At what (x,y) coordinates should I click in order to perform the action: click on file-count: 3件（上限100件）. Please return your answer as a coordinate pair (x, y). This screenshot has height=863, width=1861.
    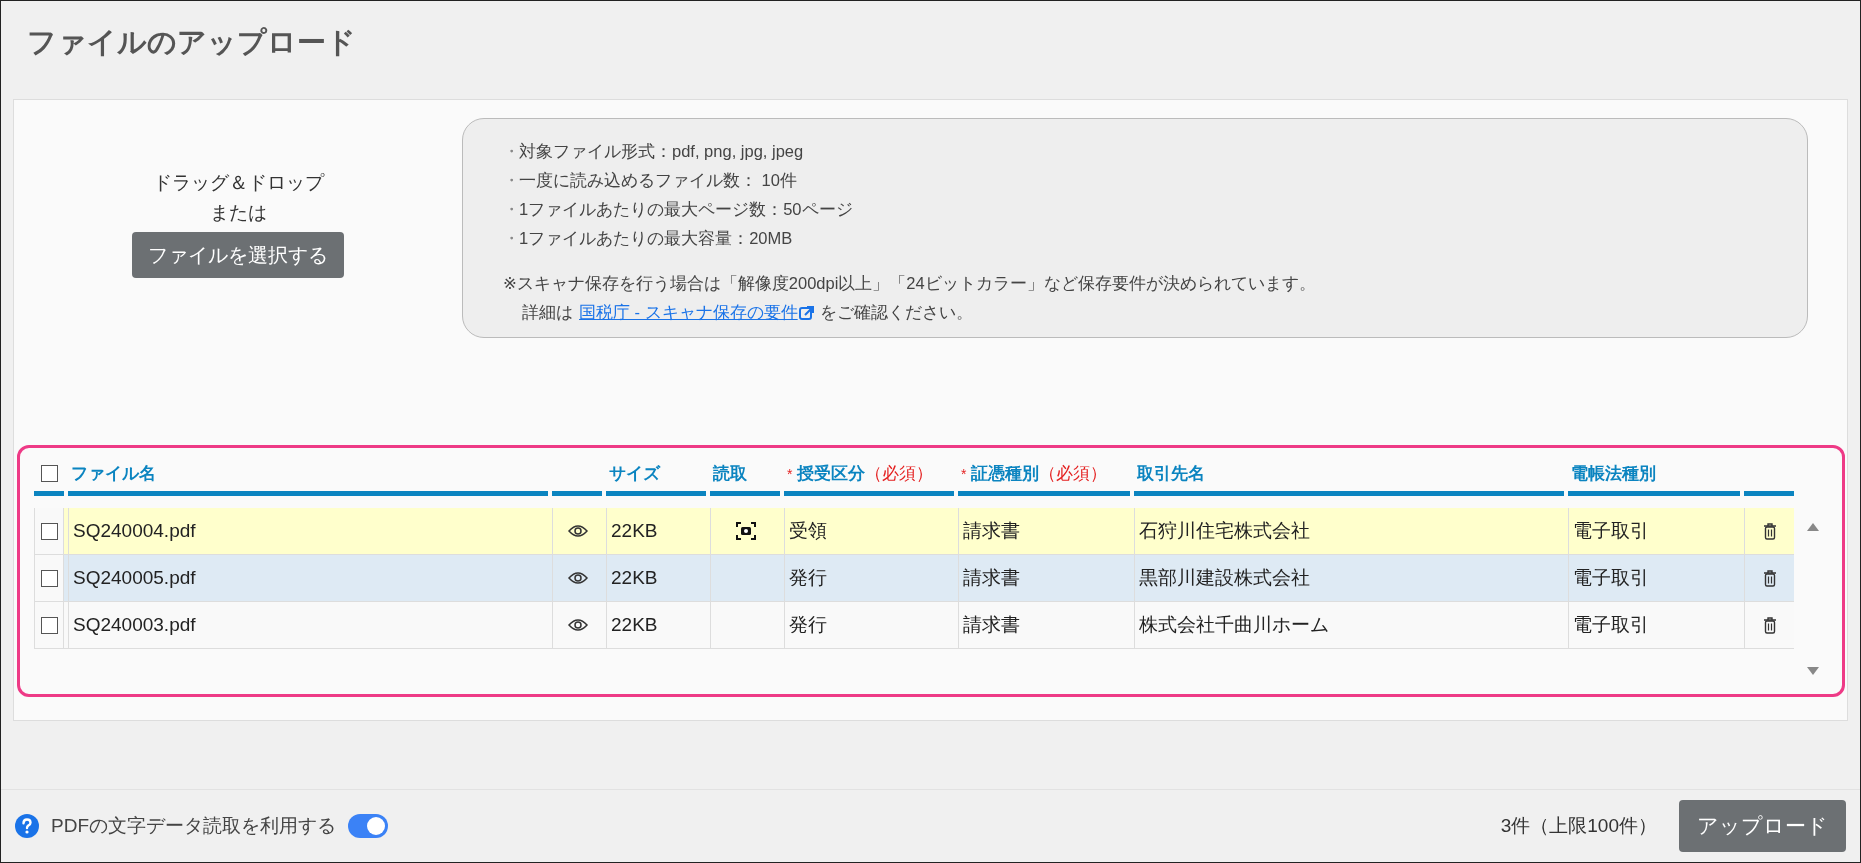
    Looking at the image, I should click on (1578, 826).